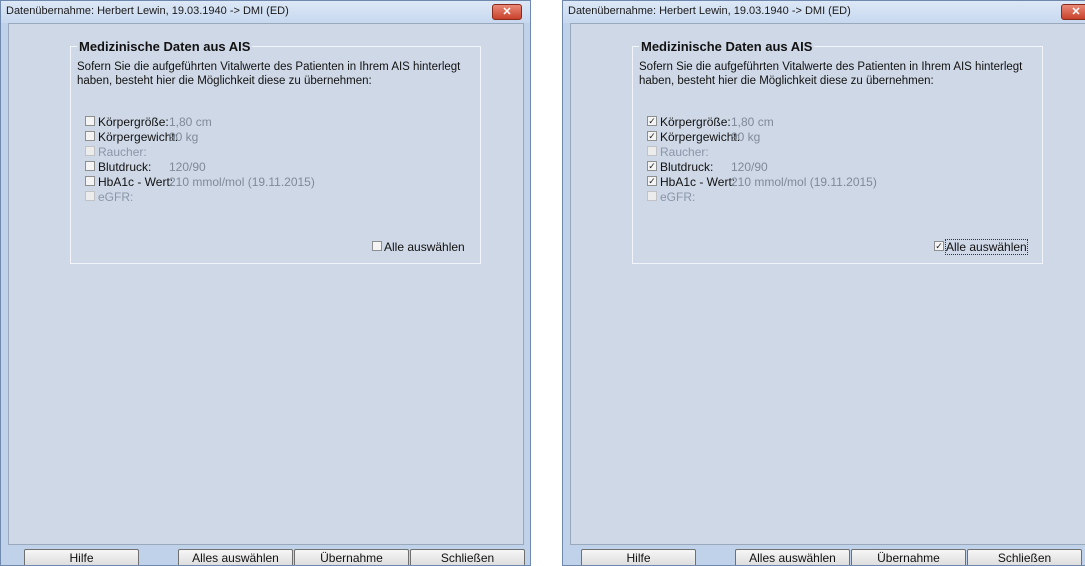 The width and height of the screenshot is (1085, 566). I want to click on weight-checkbox, so click(90, 136).